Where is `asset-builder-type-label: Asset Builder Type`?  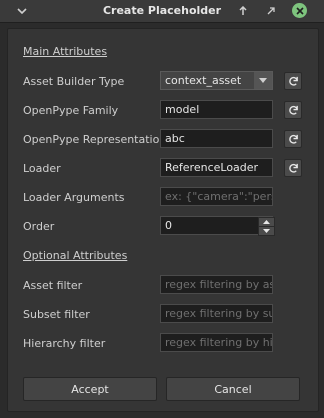
asset-builder-type-label: Asset Builder Type is located at coordinates (74, 81).